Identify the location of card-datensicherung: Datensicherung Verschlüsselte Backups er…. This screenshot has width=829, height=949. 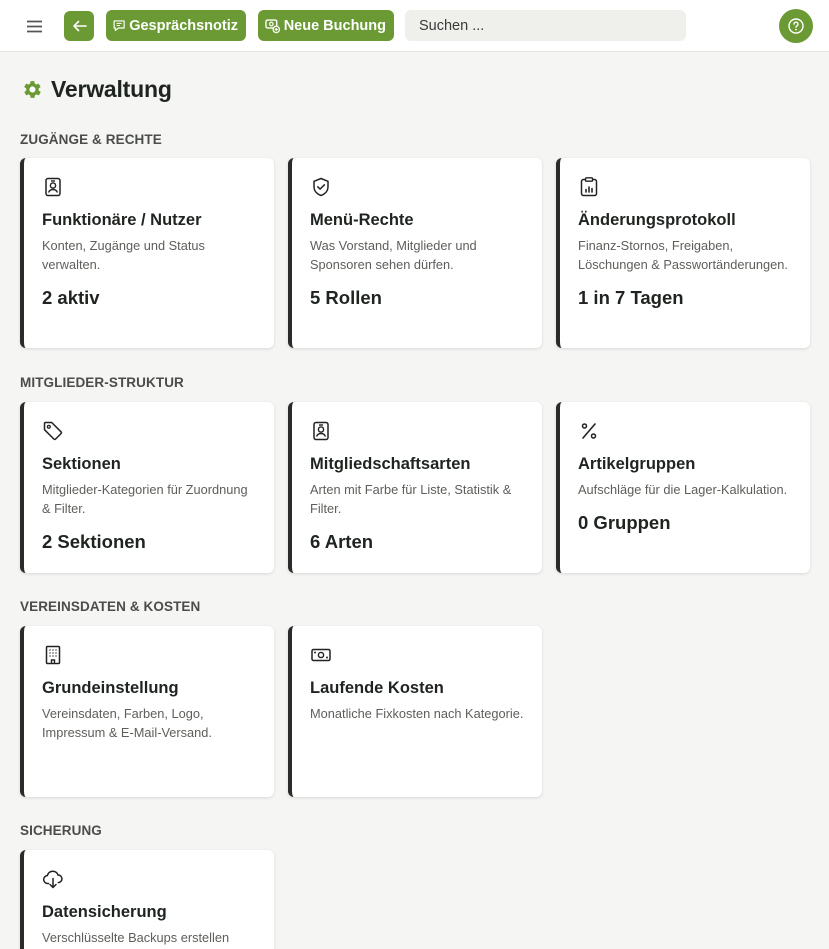
(147, 899).